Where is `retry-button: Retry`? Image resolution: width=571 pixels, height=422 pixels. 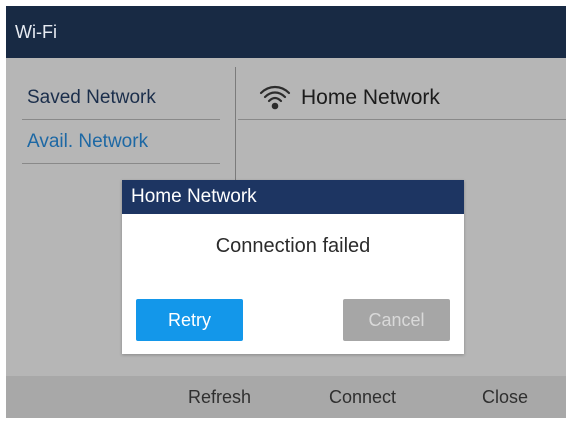
retry-button: Retry is located at coordinates (189, 320).